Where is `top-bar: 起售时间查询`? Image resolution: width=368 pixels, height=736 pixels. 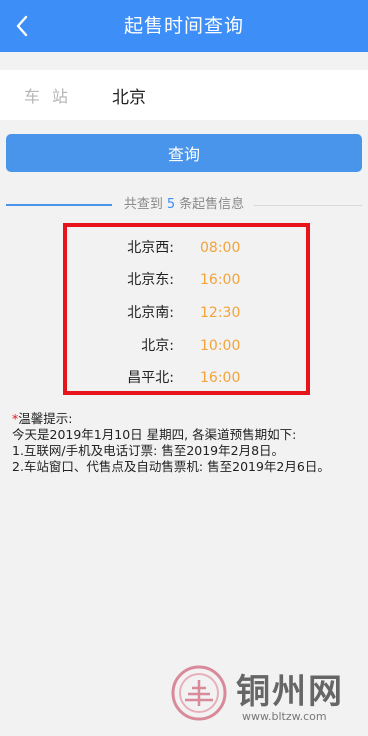
top-bar: 起售时间查询 is located at coordinates (184, 26).